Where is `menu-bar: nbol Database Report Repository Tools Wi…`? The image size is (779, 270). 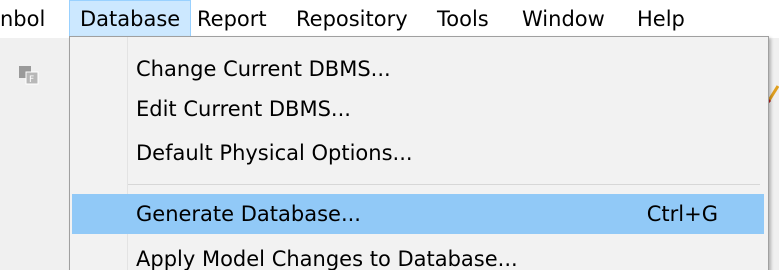
menu-bar: nbol Database Report Repository Tools Wi… is located at coordinates (389, 19).